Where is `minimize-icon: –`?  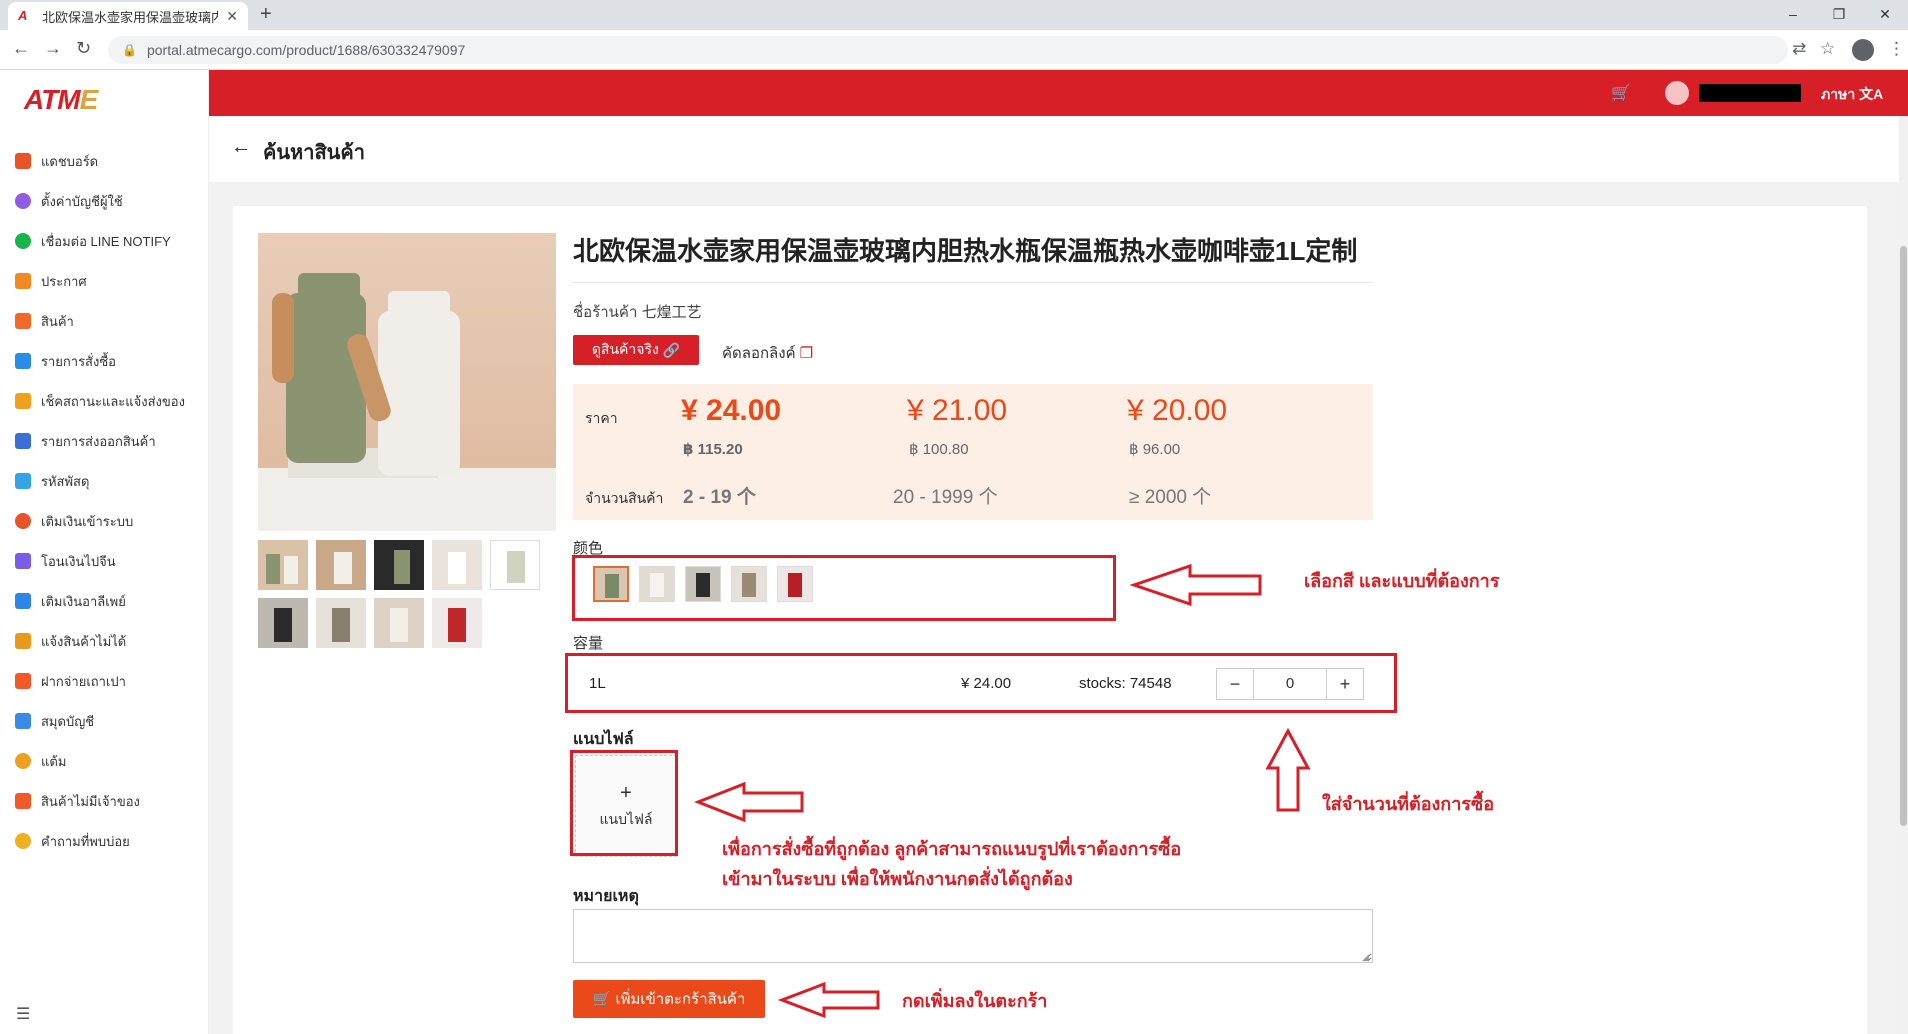
minimize-icon: – is located at coordinates (1793, 15).